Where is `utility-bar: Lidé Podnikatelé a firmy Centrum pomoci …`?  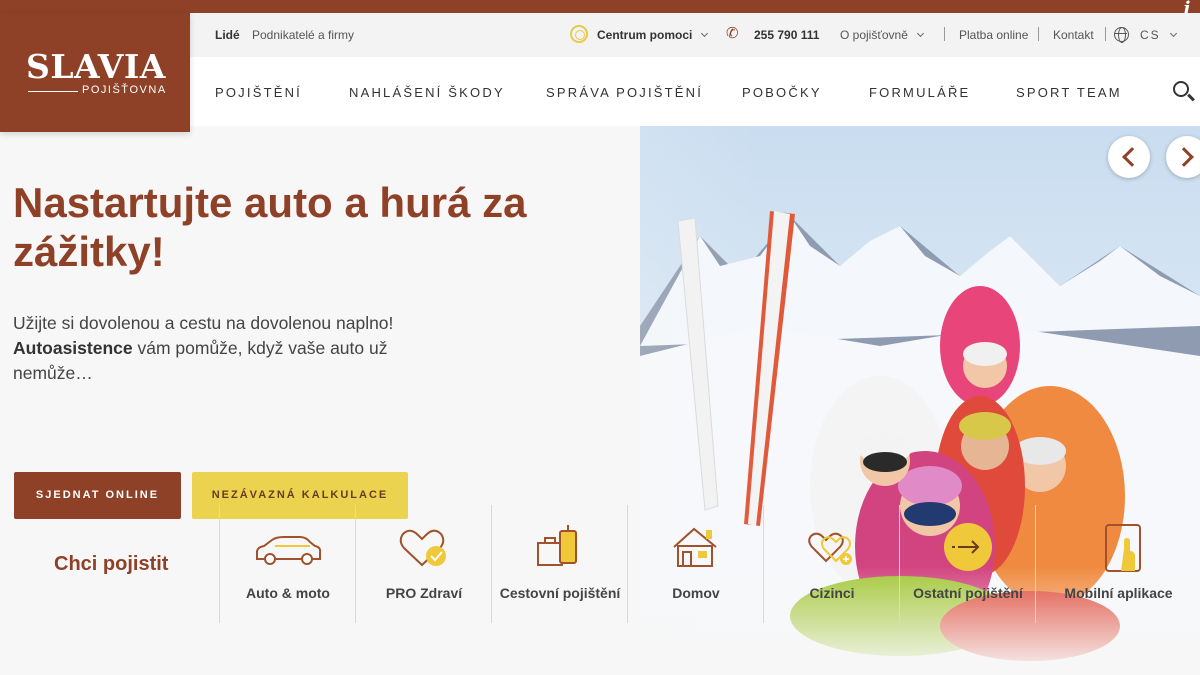 utility-bar: Lidé Podnikatelé a firmy Centrum pomoci … is located at coordinates (695, 35).